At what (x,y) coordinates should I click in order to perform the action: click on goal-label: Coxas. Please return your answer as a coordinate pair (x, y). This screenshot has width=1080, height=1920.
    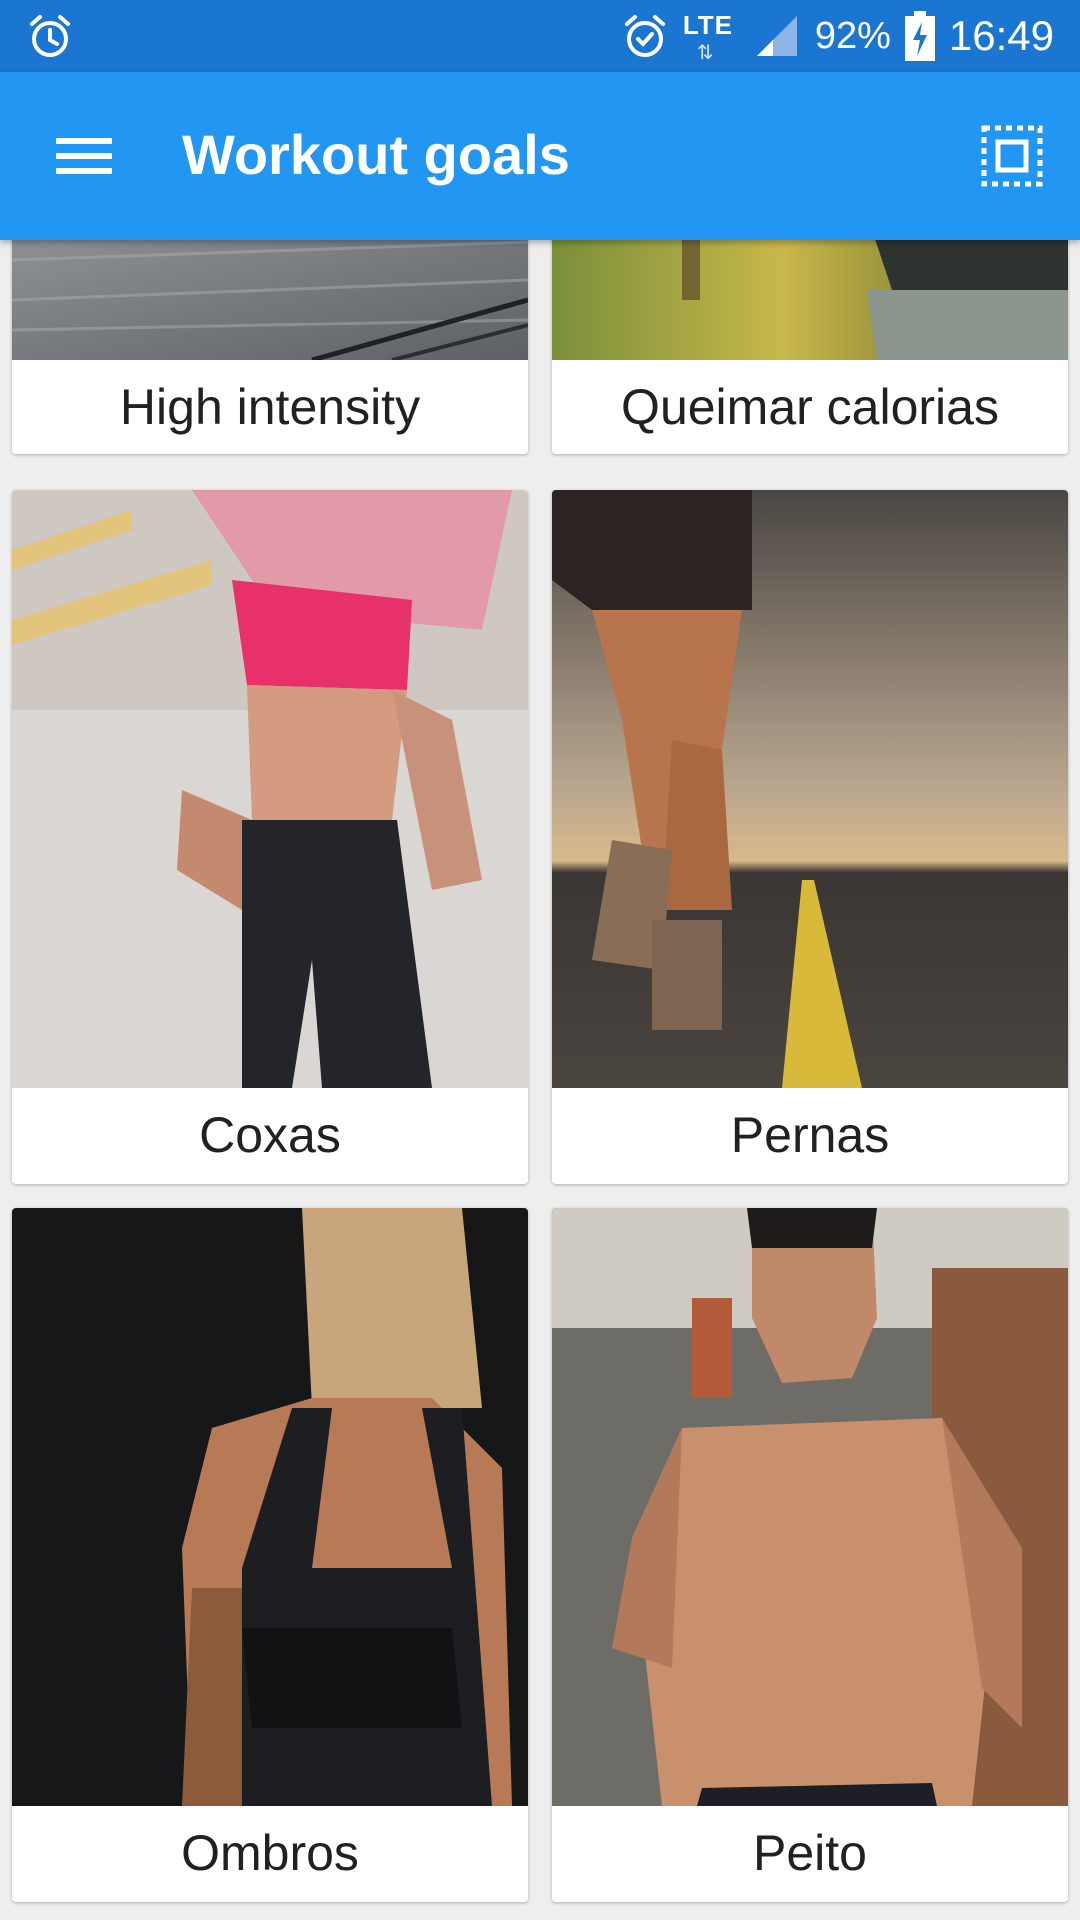
    Looking at the image, I should click on (270, 1135).